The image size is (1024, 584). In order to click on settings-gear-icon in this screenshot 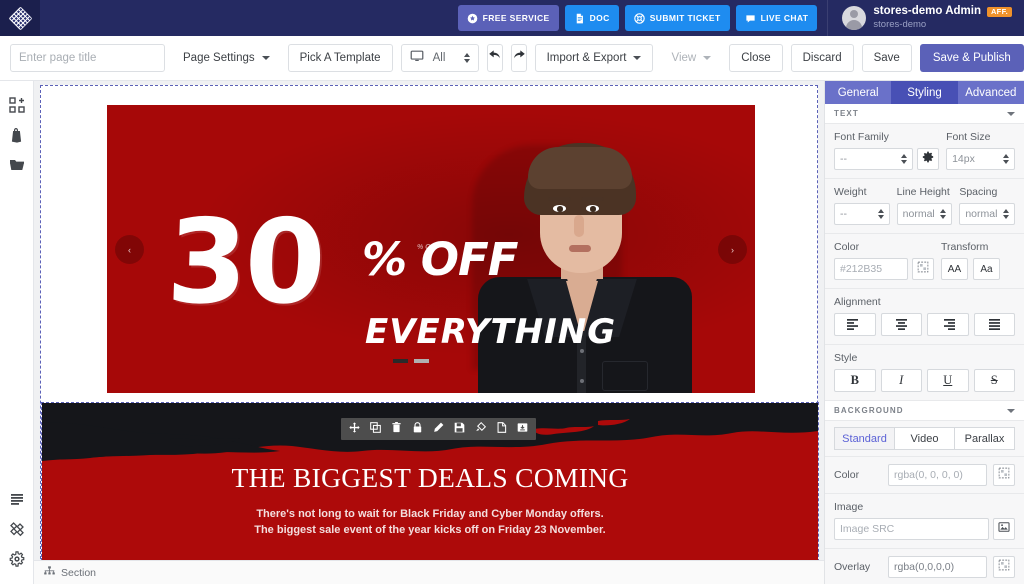, I will do `click(17, 561)`.